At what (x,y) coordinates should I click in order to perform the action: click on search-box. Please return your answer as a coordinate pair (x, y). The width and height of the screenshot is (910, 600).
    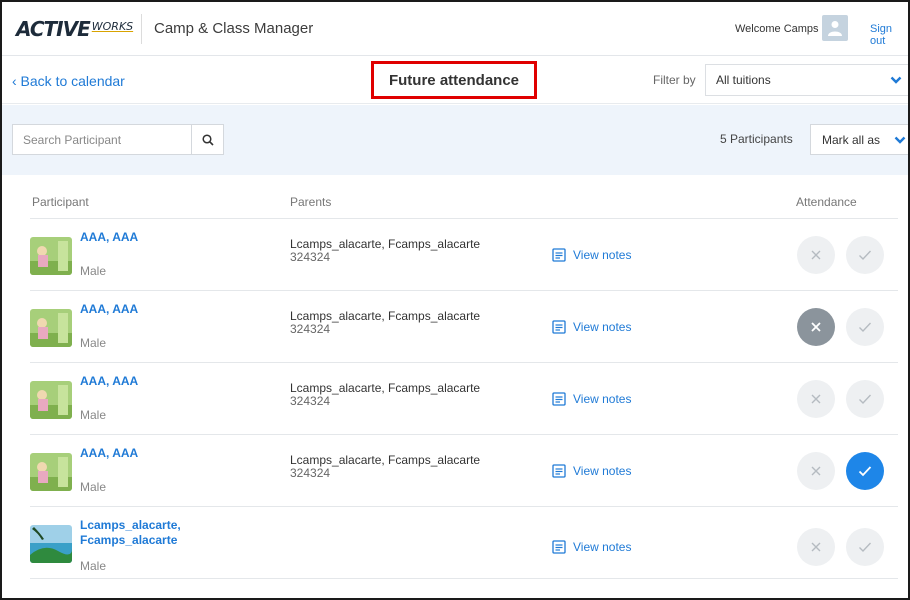
    Looking at the image, I should click on (118, 139).